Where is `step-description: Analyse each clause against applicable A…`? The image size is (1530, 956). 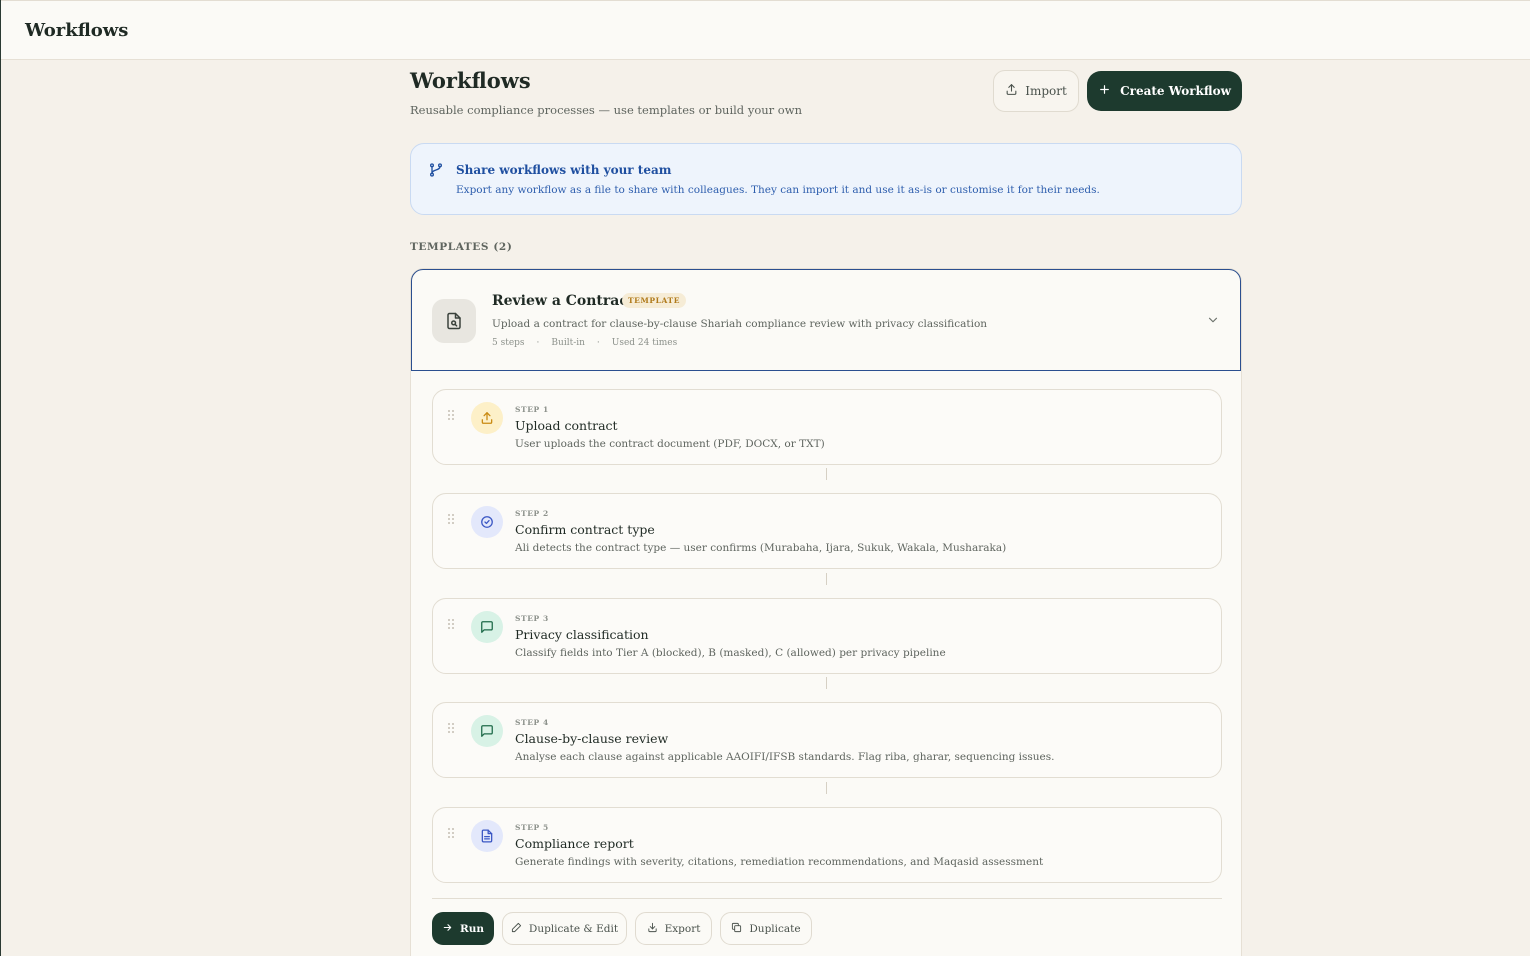
step-description: Analyse each clause against applicable A… is located at coordinates (785, 757).